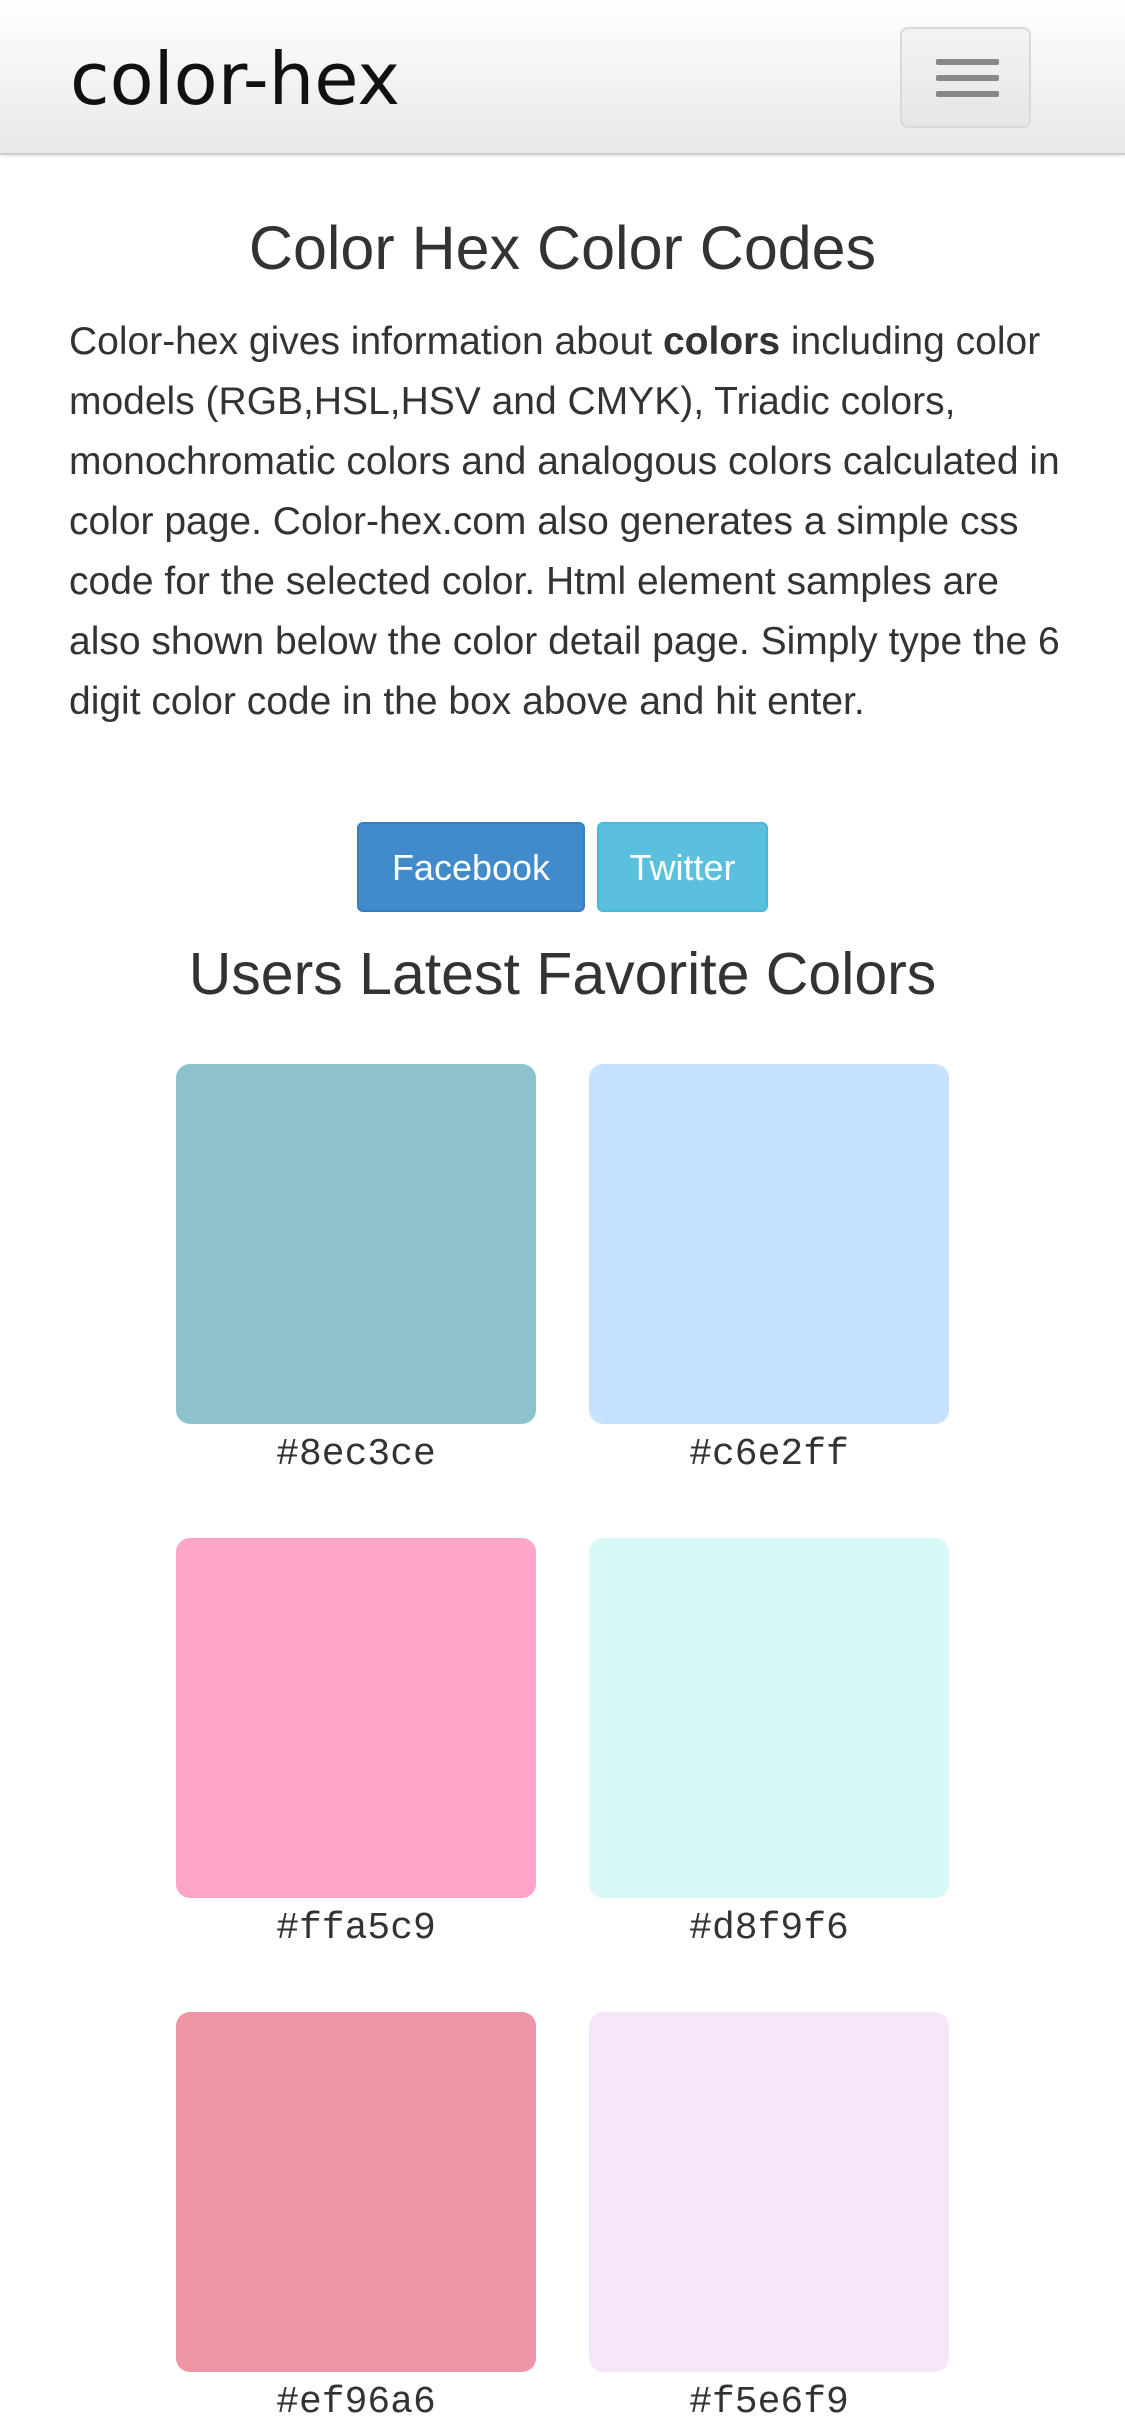  Describe the element at coordinates (562, 77) in the screenshot. I see `navbar: color-hex` at that location.